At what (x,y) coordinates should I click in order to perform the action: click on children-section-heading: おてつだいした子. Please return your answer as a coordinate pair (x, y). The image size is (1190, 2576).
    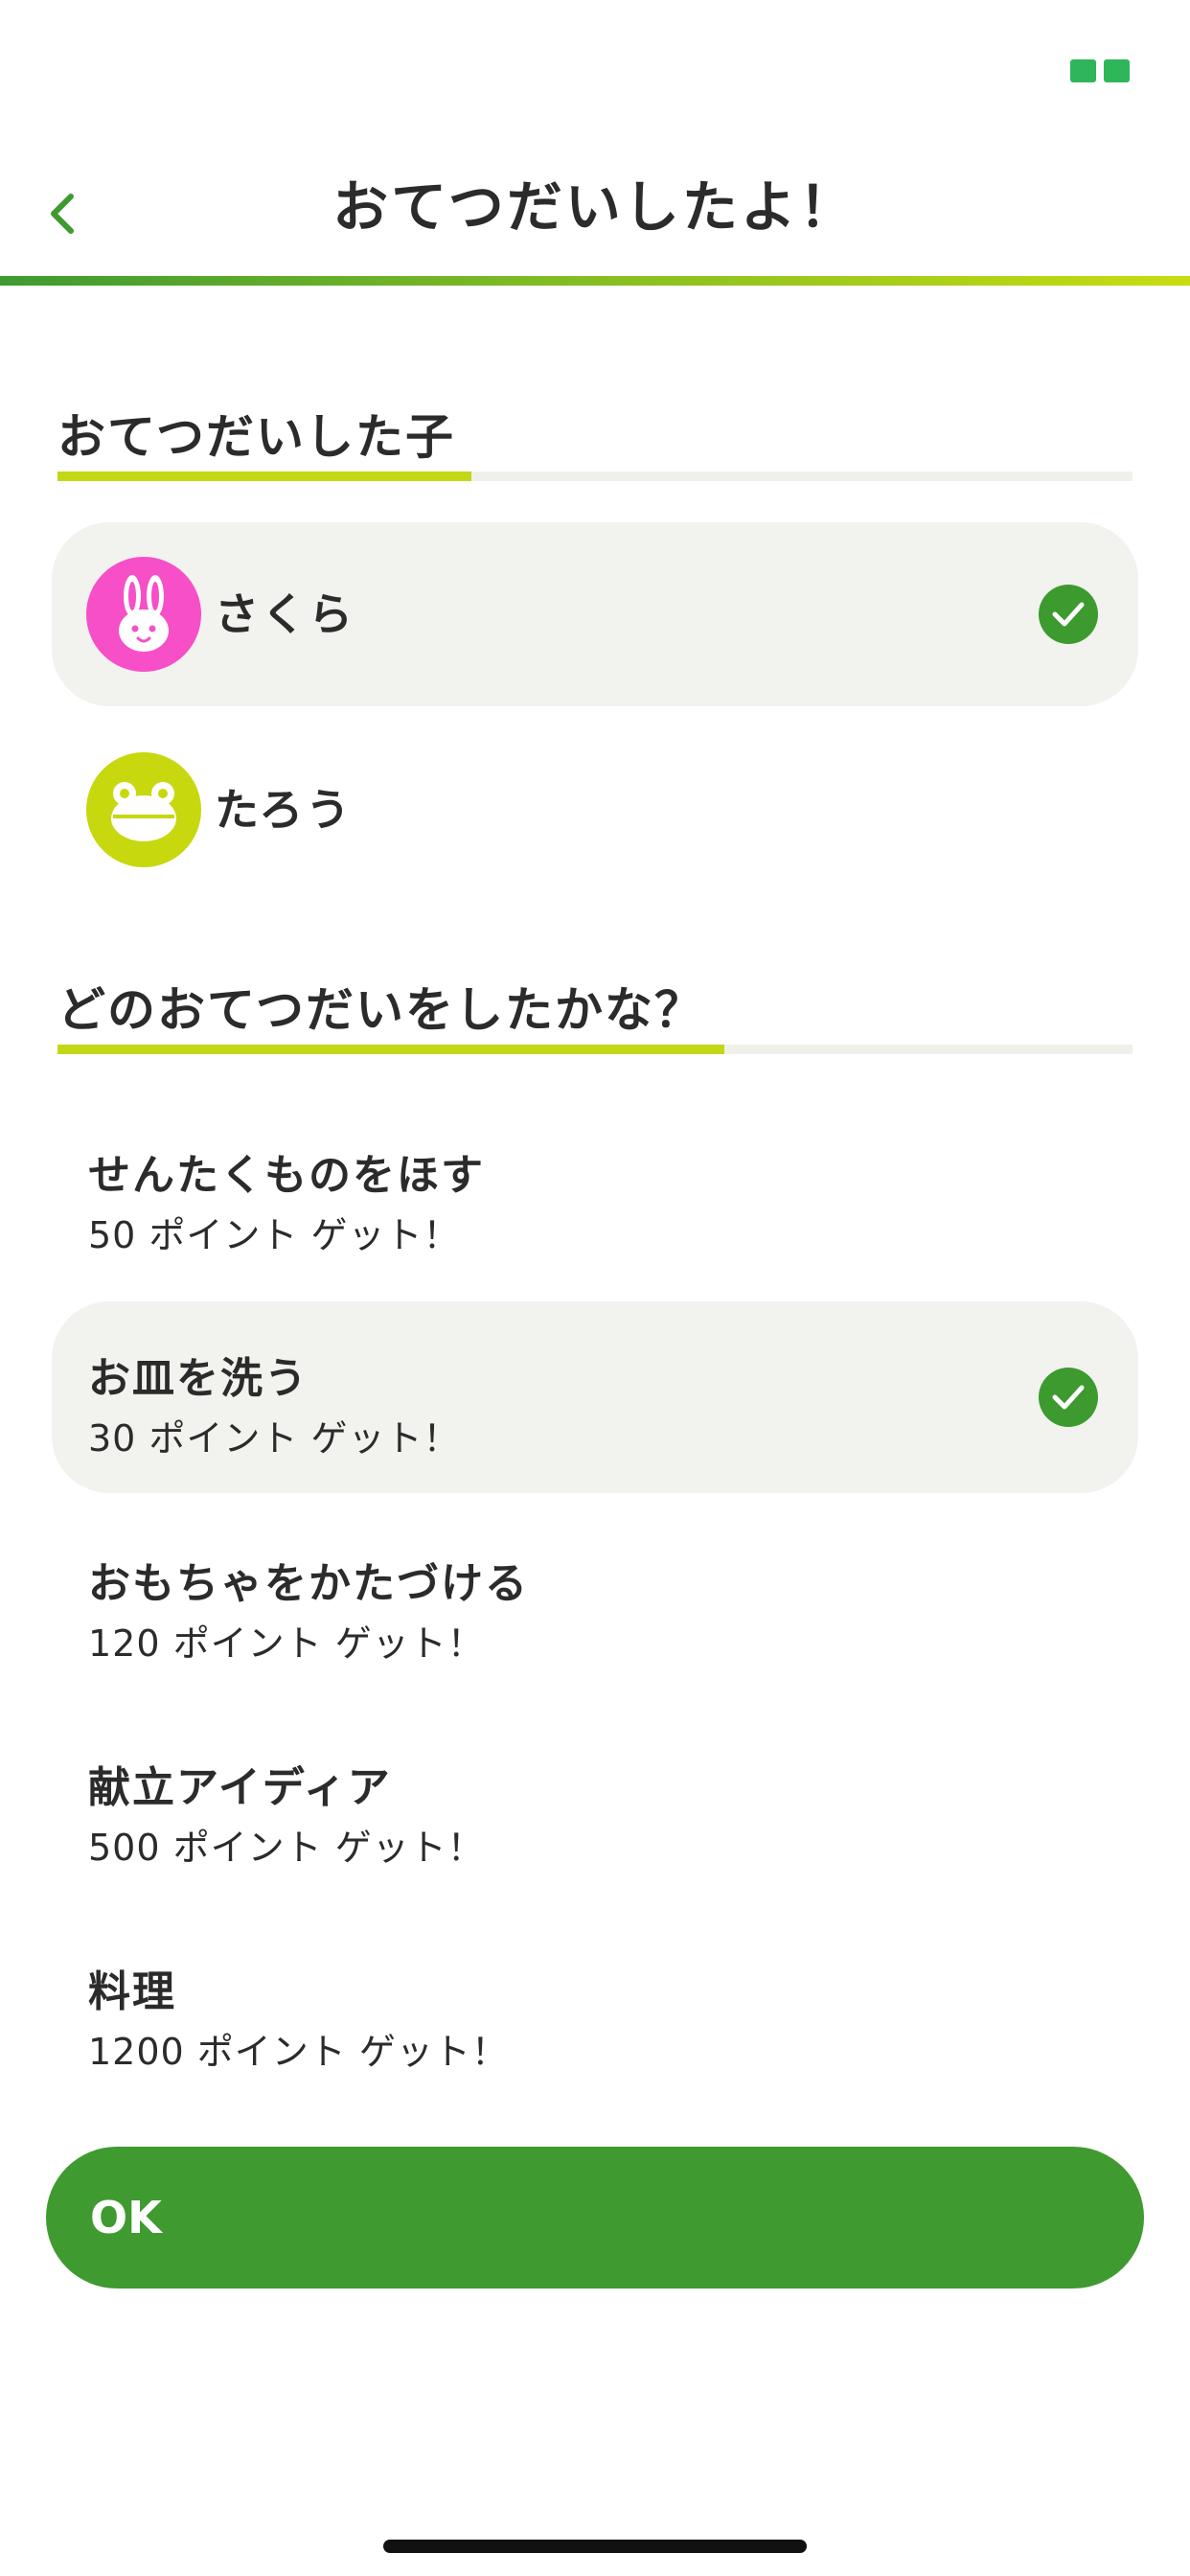
    Looking at the image, I should click on (595, 440).